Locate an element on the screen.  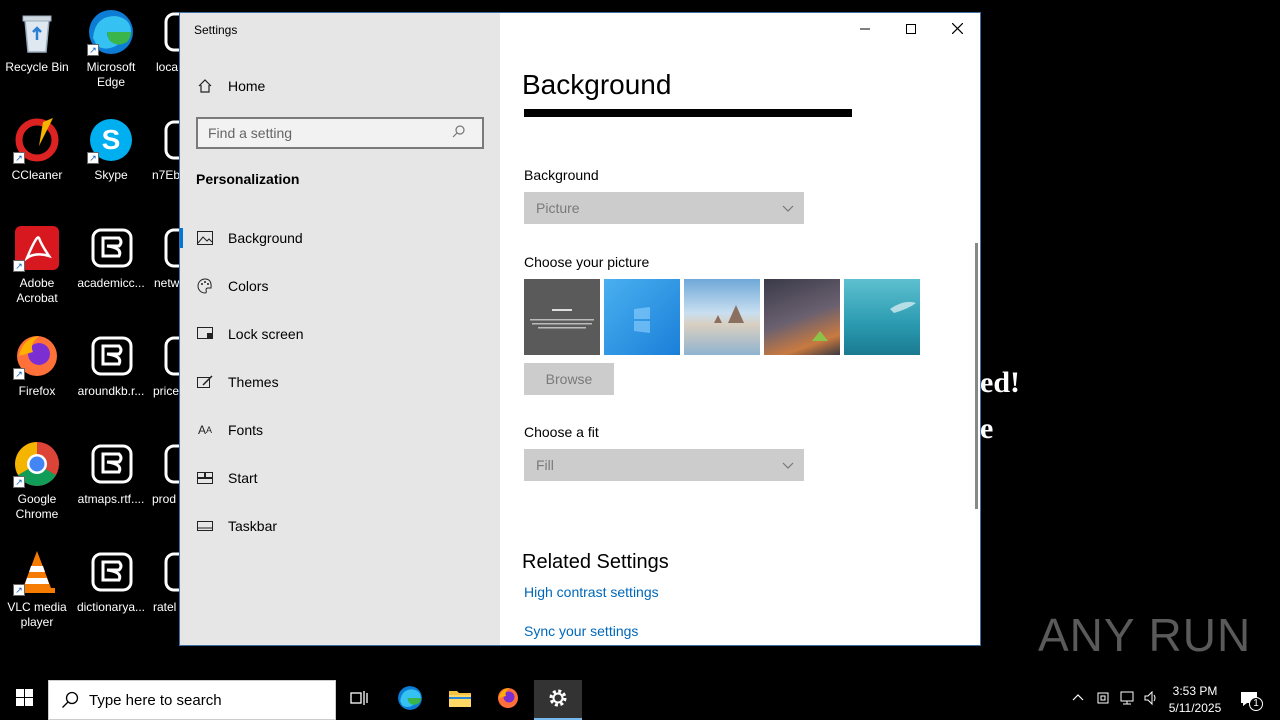
high-contrast-link: High contrast settings is located at coordinates (591, 592).